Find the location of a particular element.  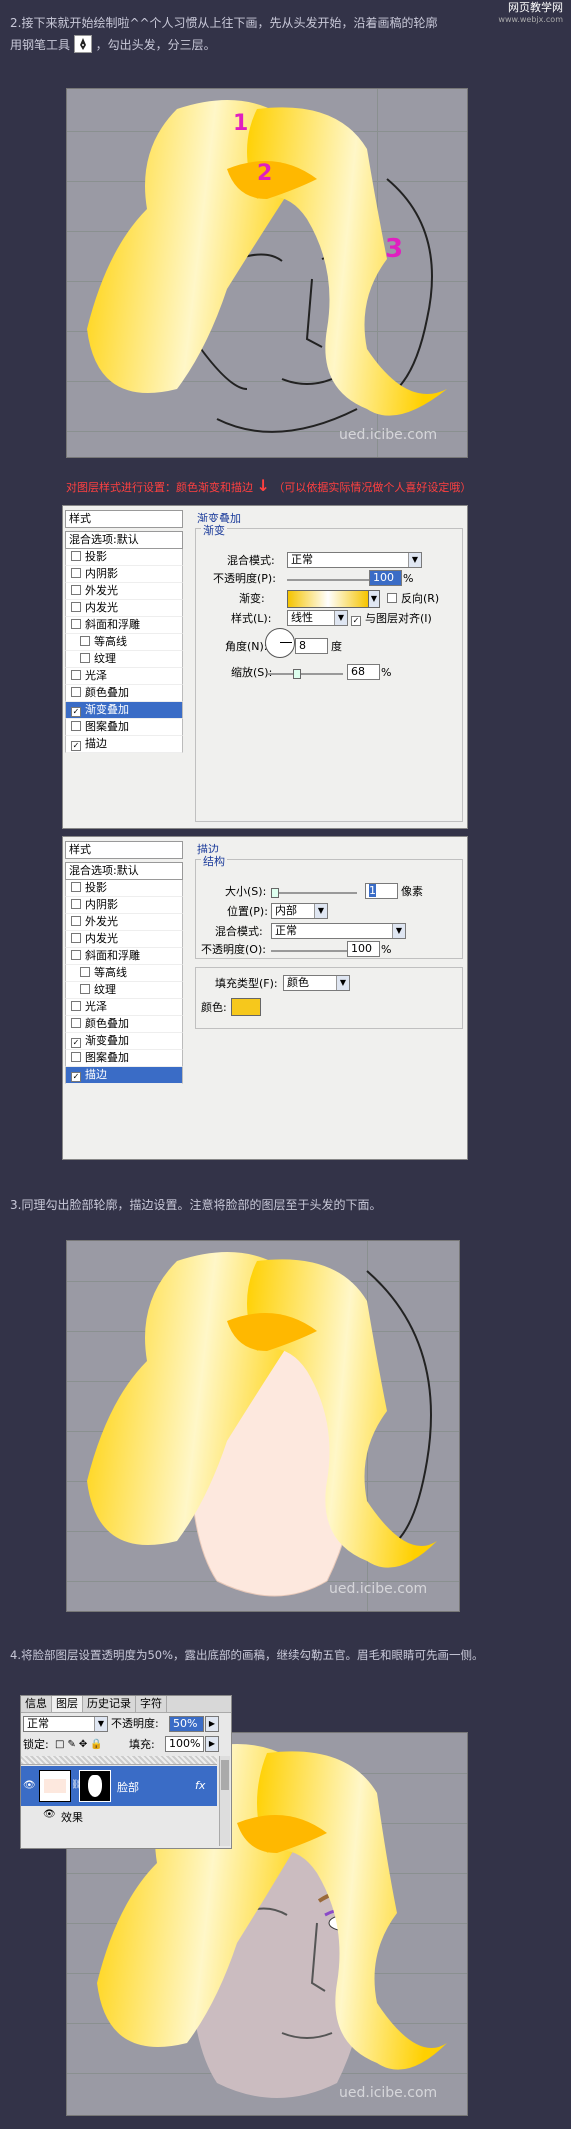

size-slider is located at coordinates (314, 893).